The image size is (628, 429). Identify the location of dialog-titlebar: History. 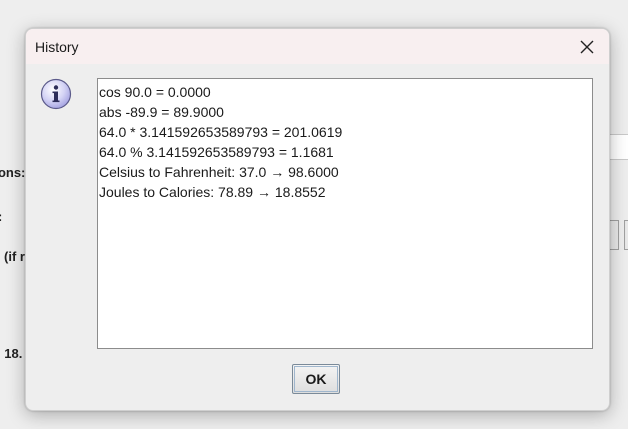
(317, 46).